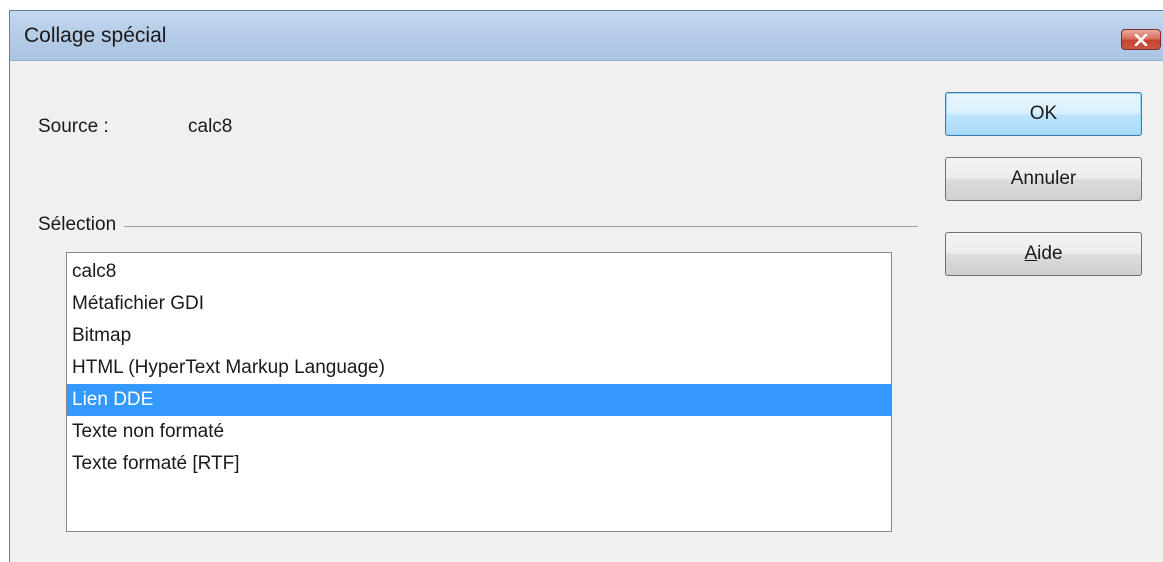 The height and width of the screenshot is (562, 1163). I want to click on help-label: ide, so click(1050, 253).